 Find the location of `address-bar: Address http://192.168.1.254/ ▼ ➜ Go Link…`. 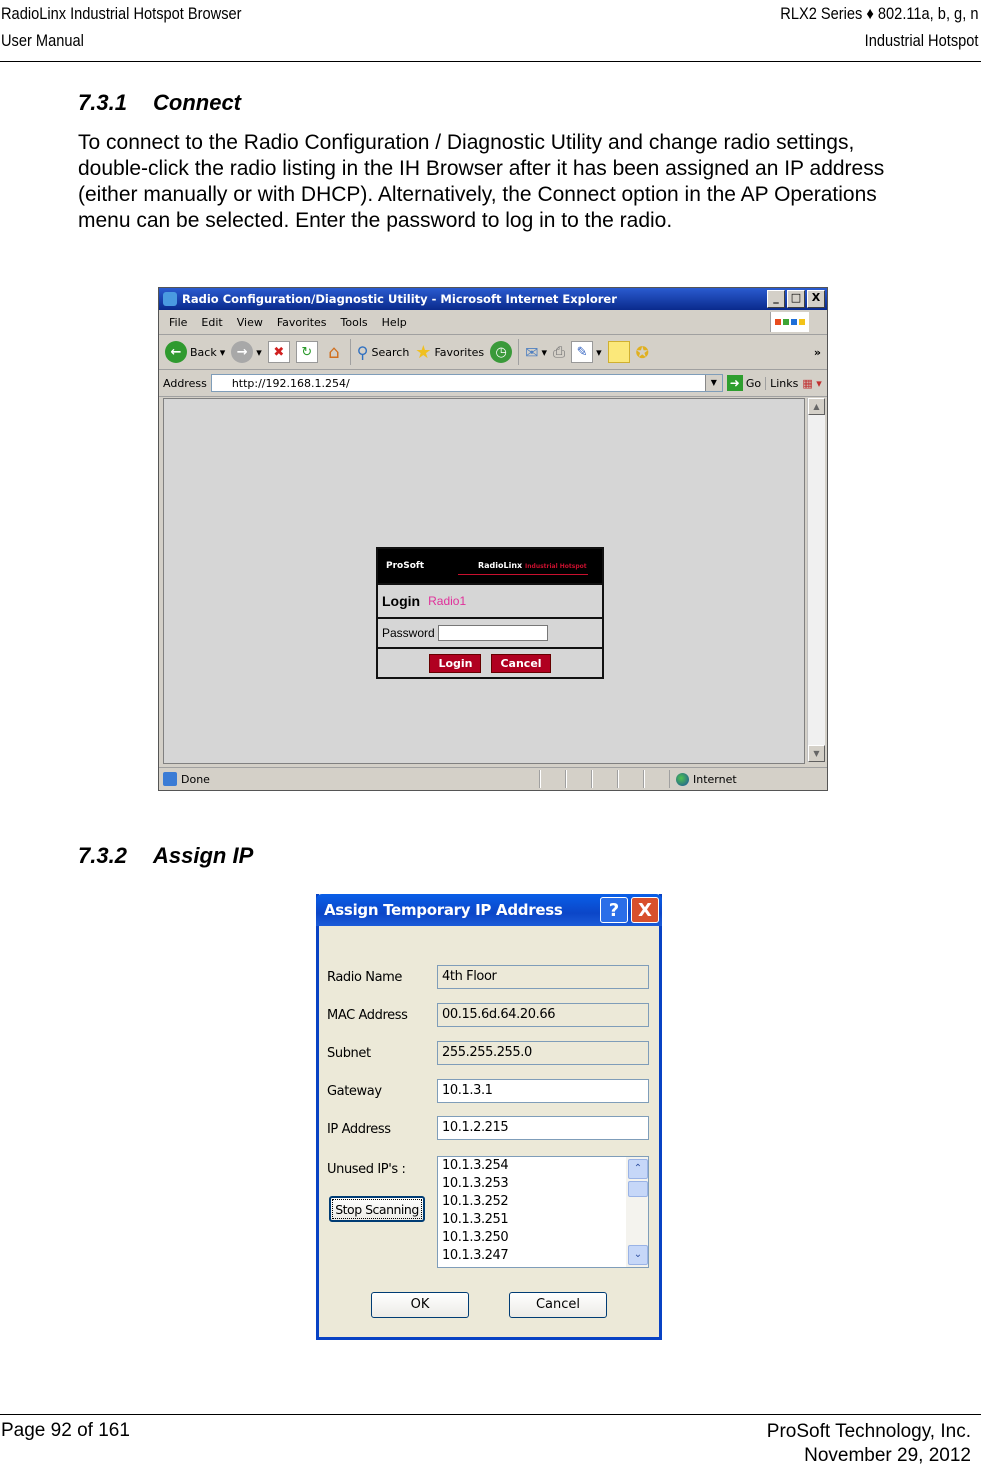

address-bar: Address http://192.168.1.254/ ▼ ➜ Go Link… is located at coordinates (493, 383).